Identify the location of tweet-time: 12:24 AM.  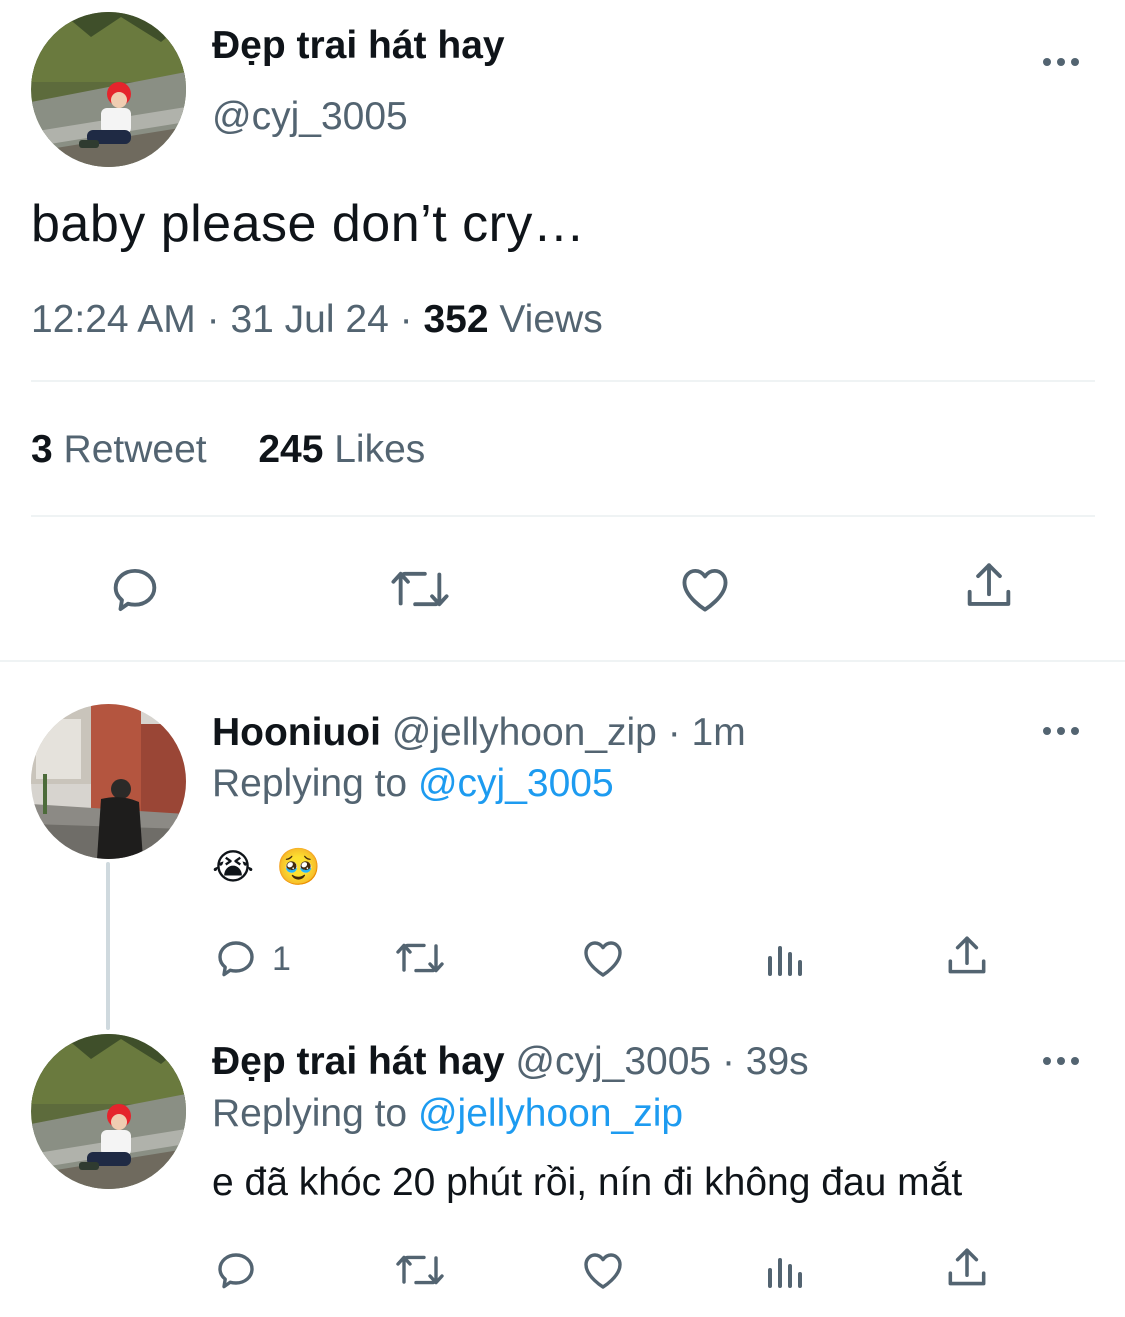
(113, 319).